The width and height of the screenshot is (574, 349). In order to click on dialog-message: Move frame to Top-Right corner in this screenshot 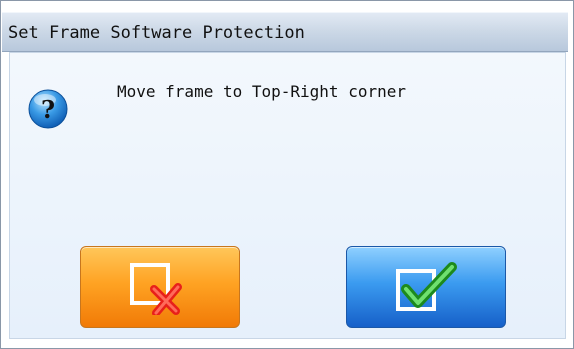, I will do `click(261, 91)`.